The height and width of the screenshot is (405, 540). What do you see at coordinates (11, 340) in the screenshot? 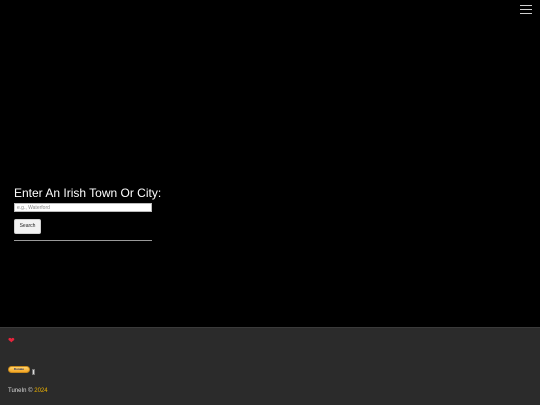
I see `heart-icon: ❤` at bounding box center [11, 340].